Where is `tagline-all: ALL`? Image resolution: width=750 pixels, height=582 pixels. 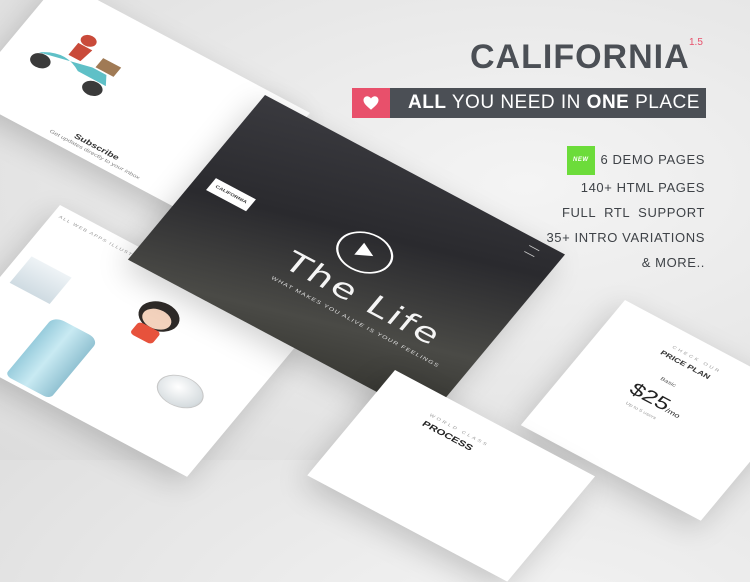
tagline-all: ALL is located at coordinates (427, 102).